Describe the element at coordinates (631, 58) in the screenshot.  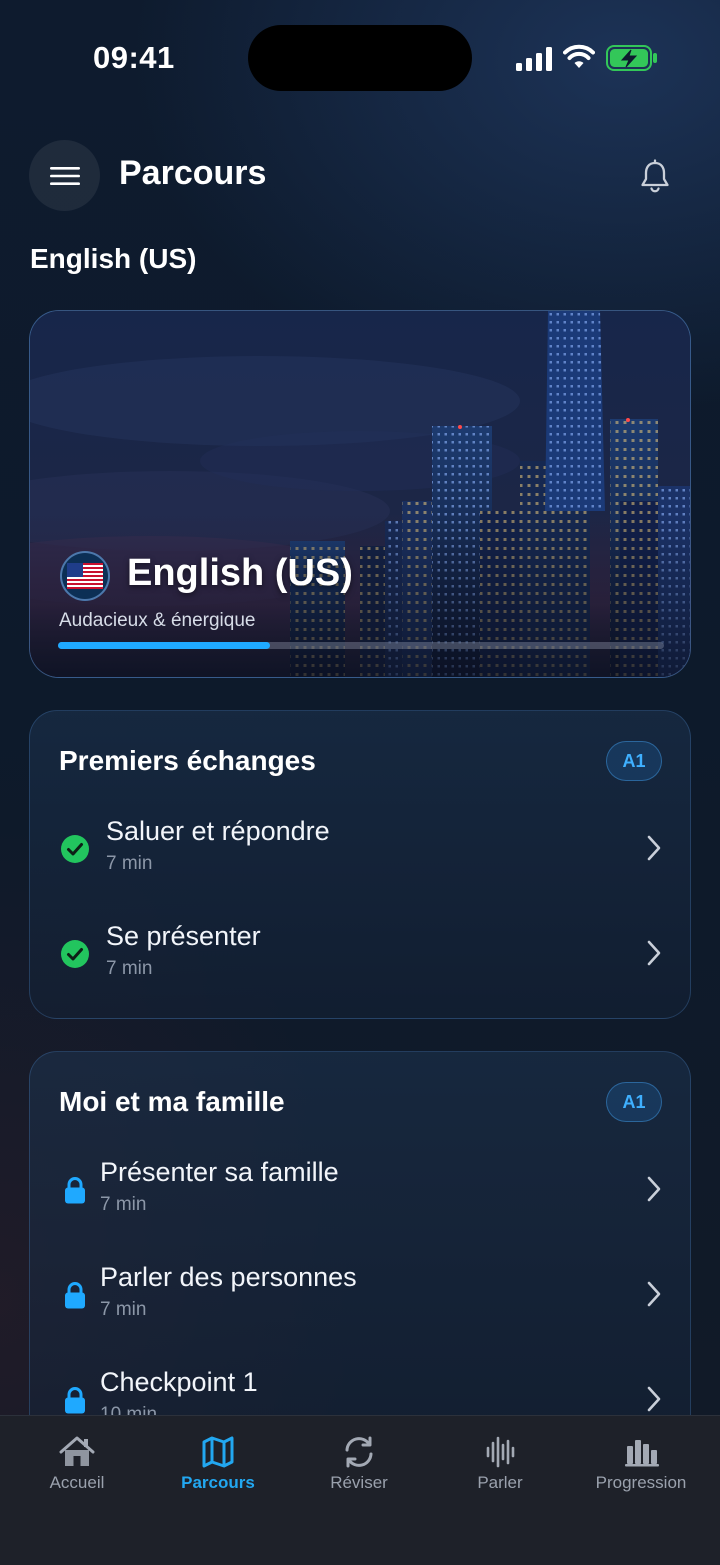
I see `battery-charging-icon` at that location.